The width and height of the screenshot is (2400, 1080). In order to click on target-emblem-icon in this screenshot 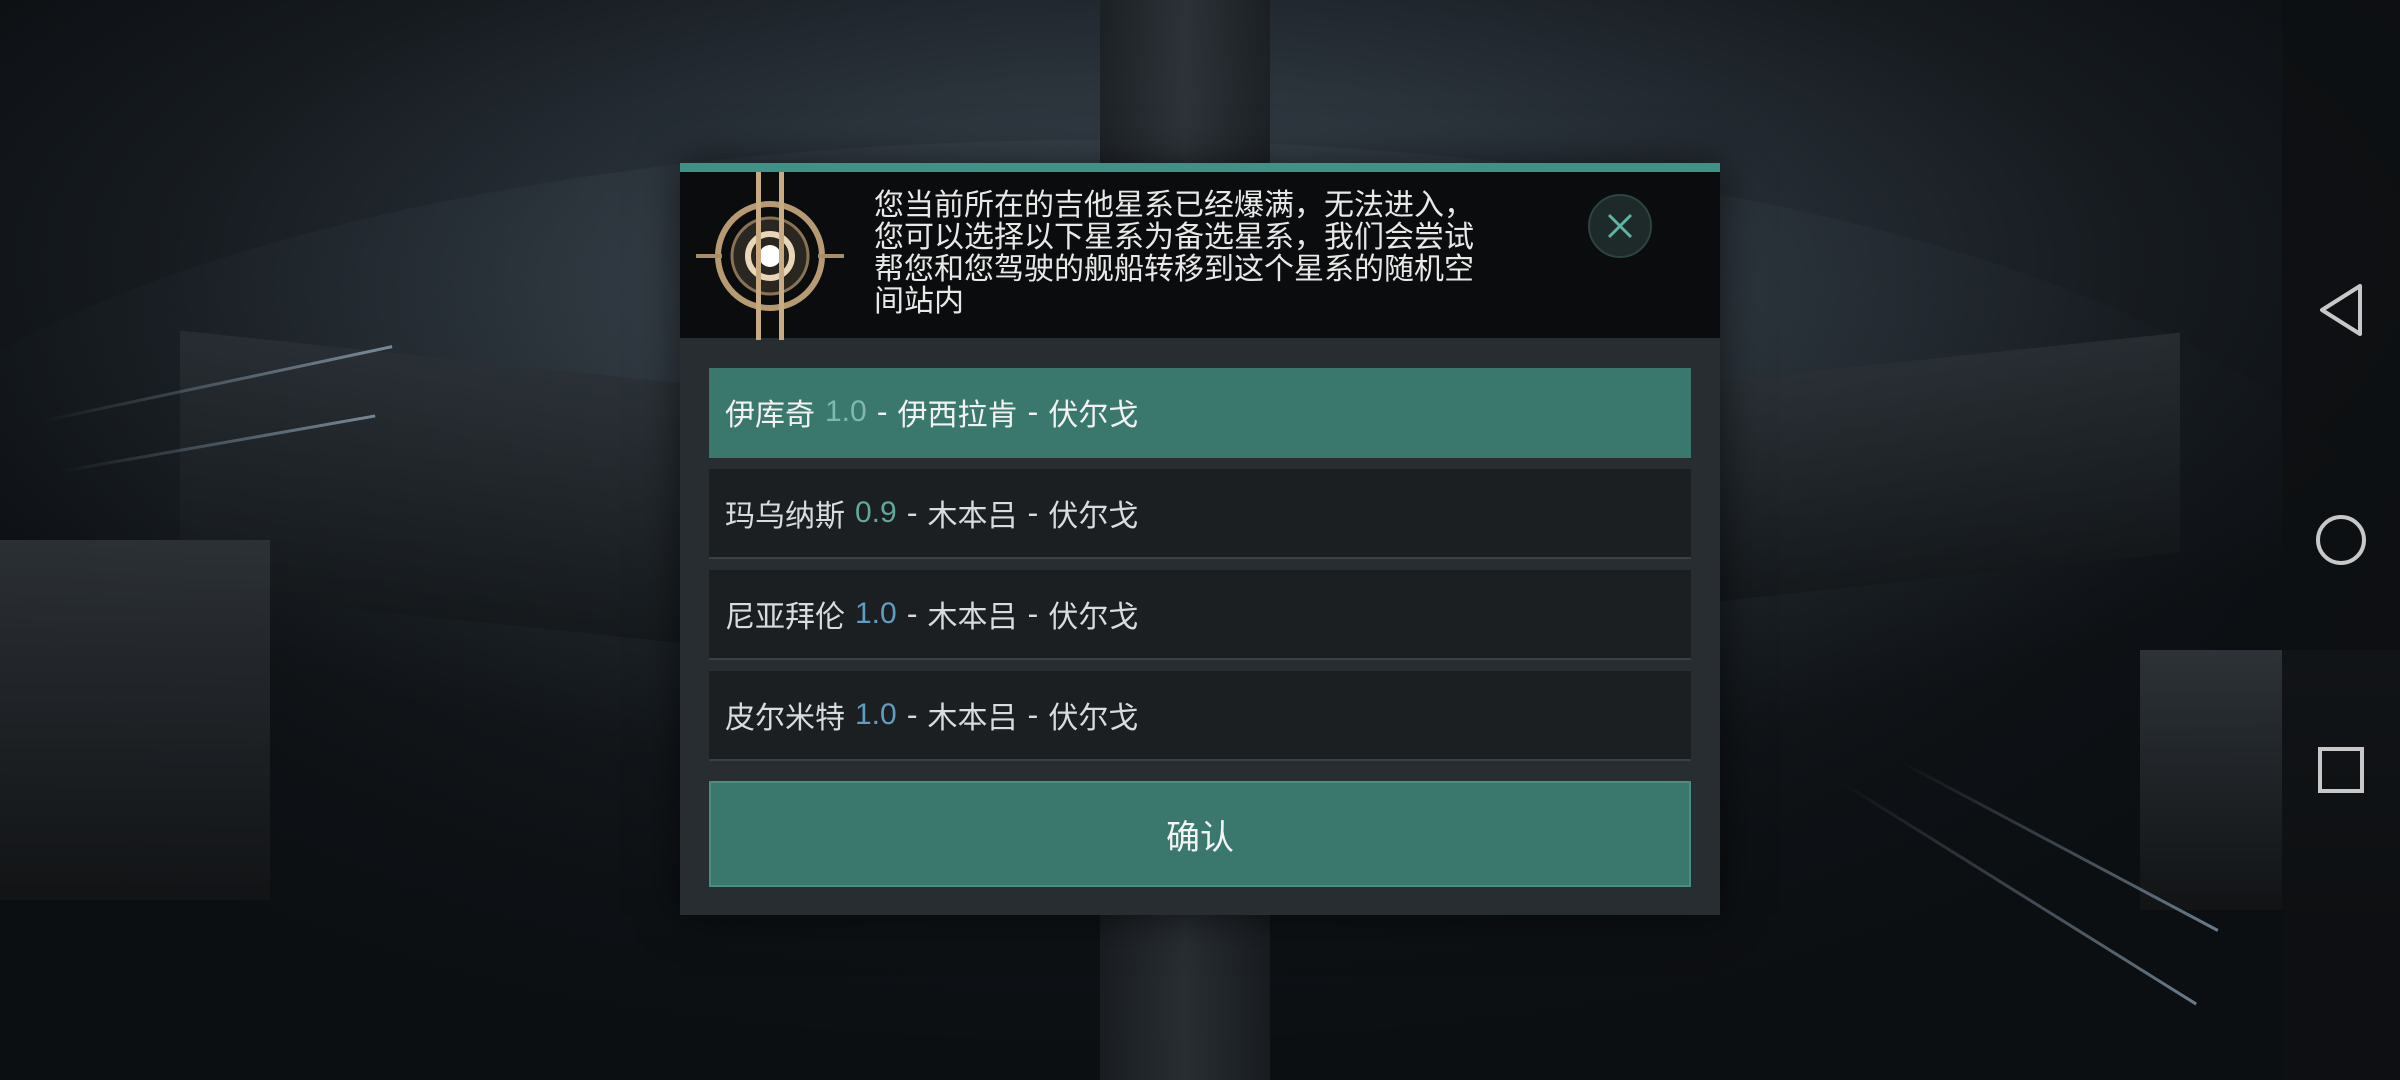, I will do `click(770, 256)`.